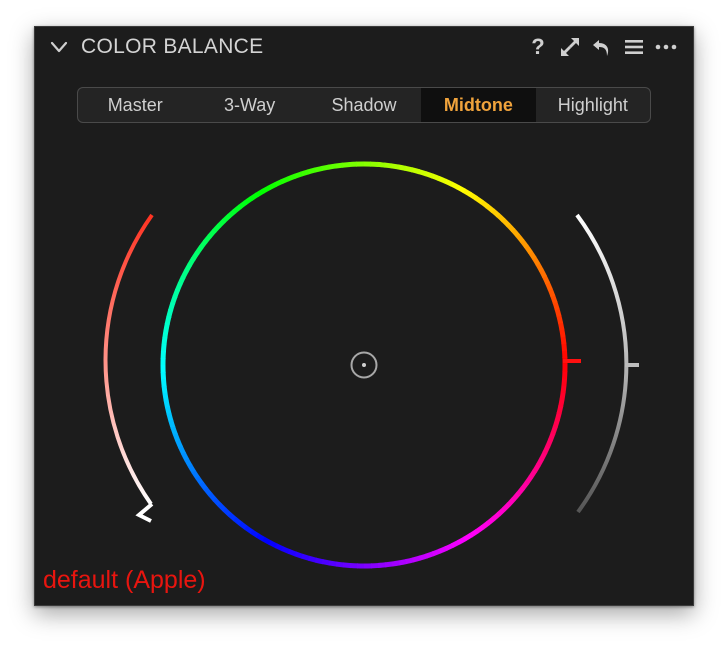  What do you see at coordinates (144, 512) in the screenshot?
I see `left-slider-handle` at bounding box center [144, 512].